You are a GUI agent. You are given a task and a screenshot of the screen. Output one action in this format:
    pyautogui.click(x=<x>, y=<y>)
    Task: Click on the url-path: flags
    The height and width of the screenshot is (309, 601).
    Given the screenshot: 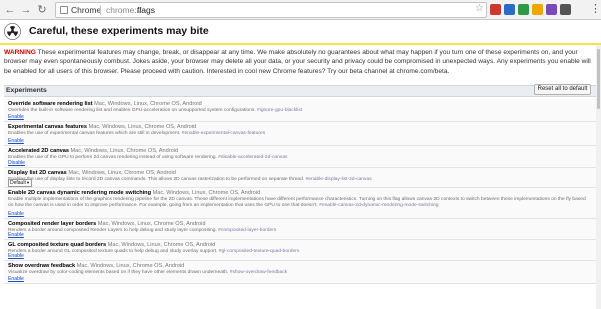 What is the action you would take?
    pyautogui.click(x=146, y=10)
    